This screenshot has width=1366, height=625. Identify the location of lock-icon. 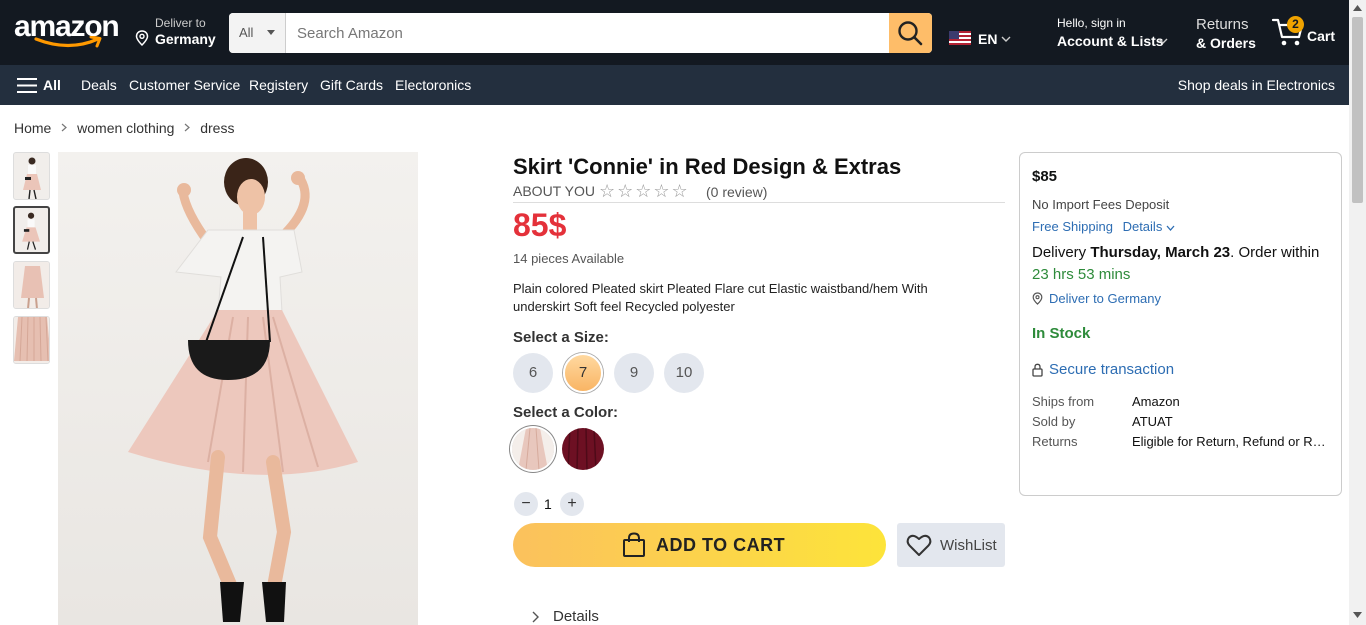
(1037, 370).